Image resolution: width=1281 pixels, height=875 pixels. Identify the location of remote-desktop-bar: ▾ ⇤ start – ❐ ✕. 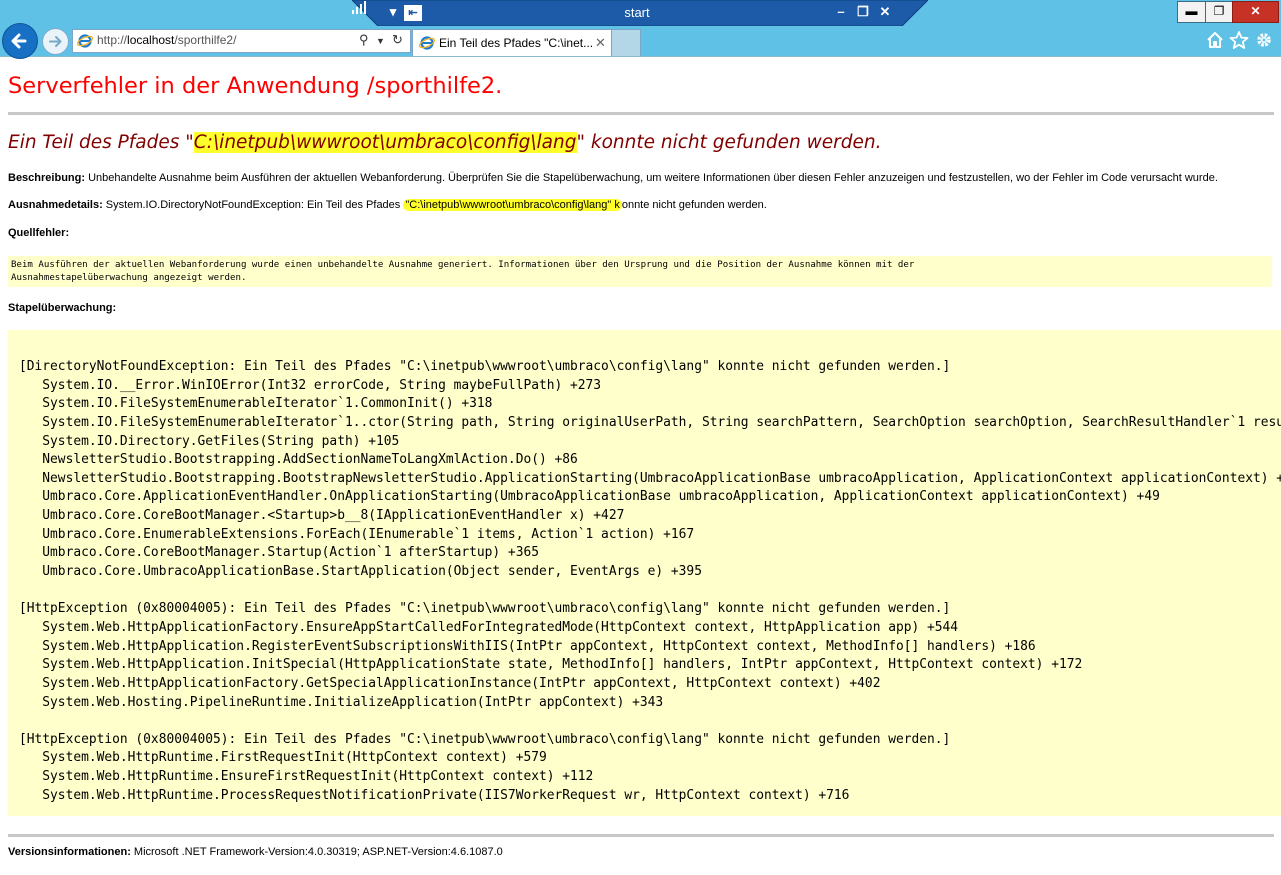
(640, 13).